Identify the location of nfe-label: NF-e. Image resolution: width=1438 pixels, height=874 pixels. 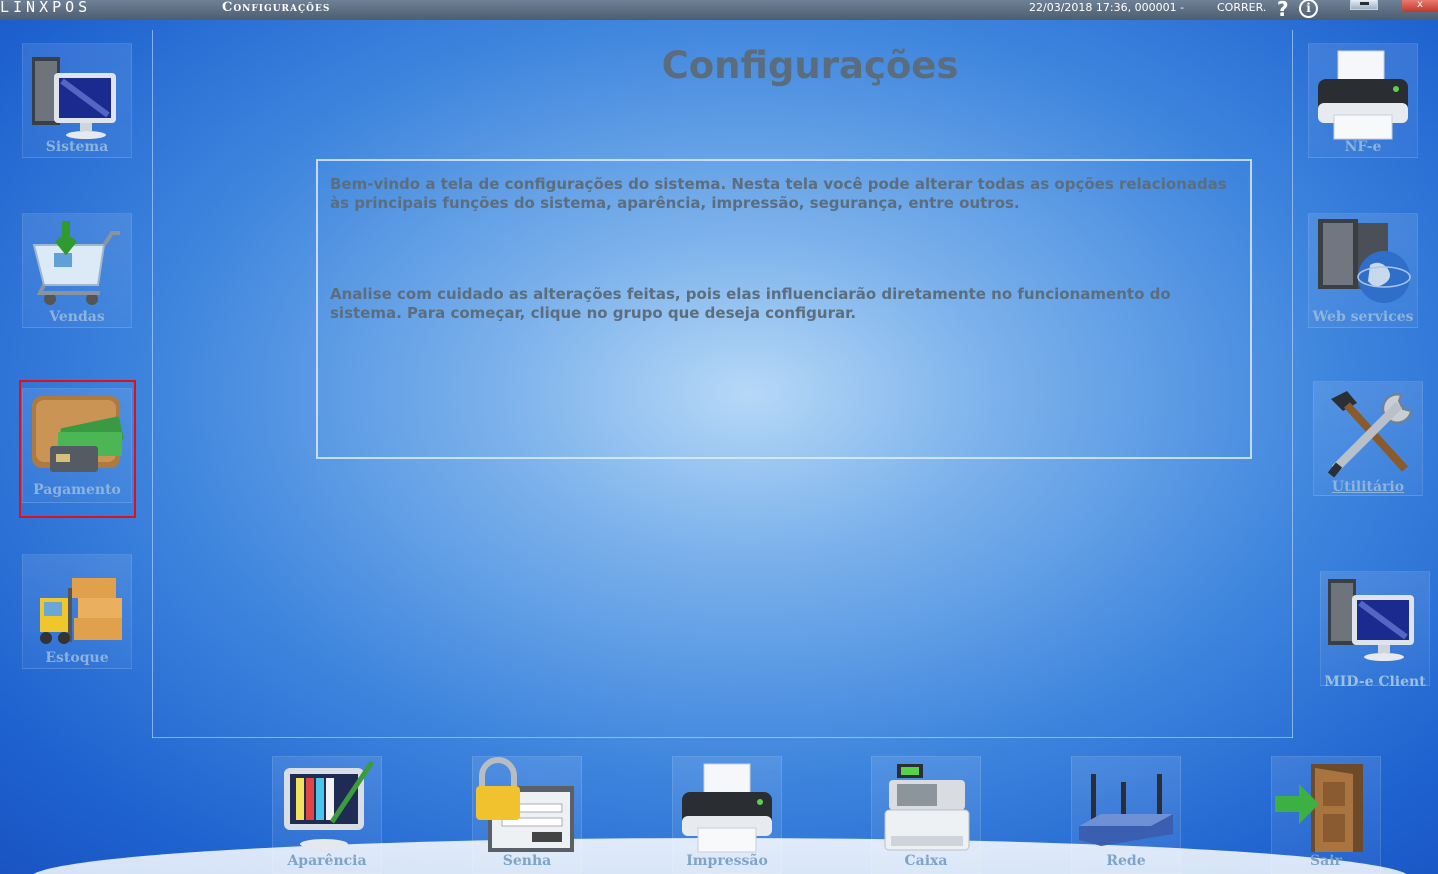
(1363, 147).